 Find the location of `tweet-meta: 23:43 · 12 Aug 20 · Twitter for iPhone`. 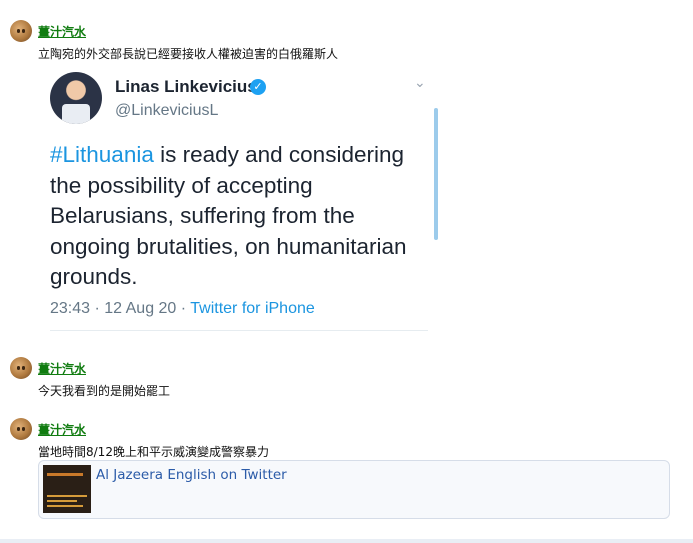

tweet-meta: 23:43 · 12 Aug 20 · Twitter for iPhone is located at coordinates (182, 309).